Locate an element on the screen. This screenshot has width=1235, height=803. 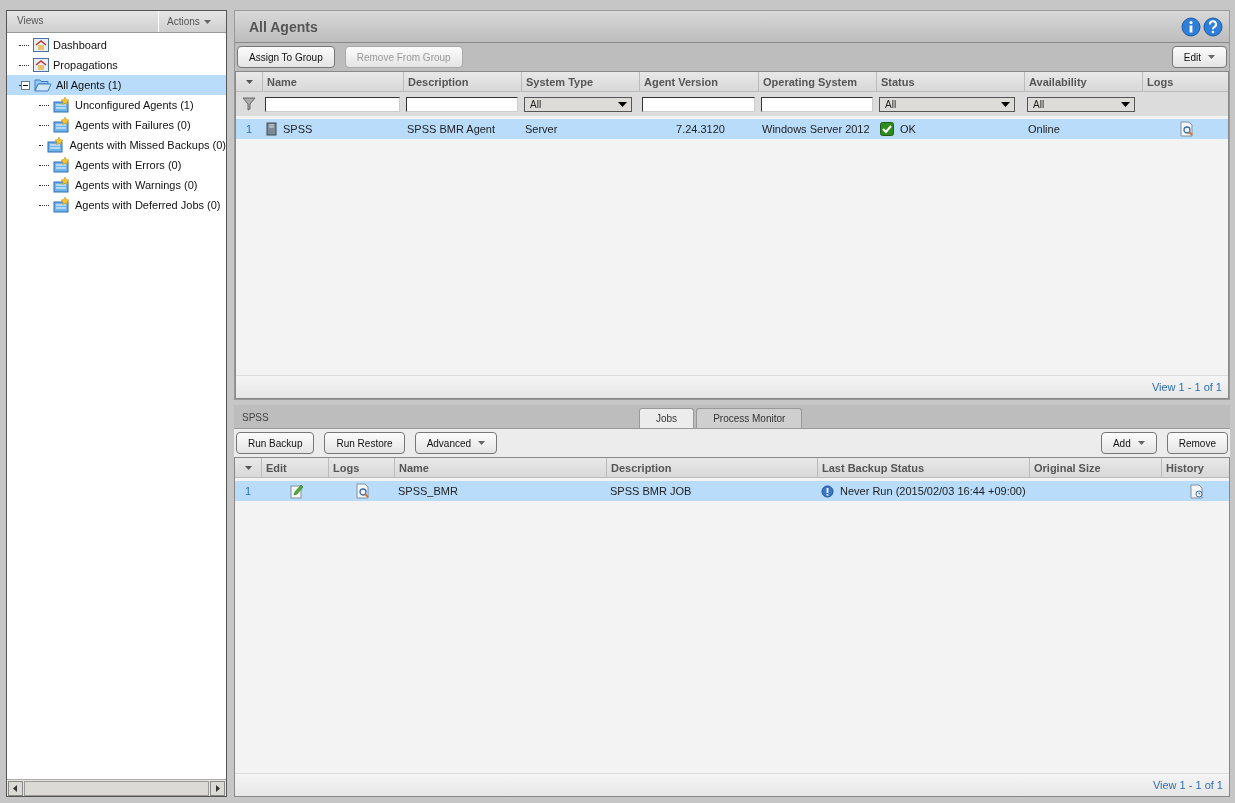
history-document-icon is located at coordinates (1197, 491).